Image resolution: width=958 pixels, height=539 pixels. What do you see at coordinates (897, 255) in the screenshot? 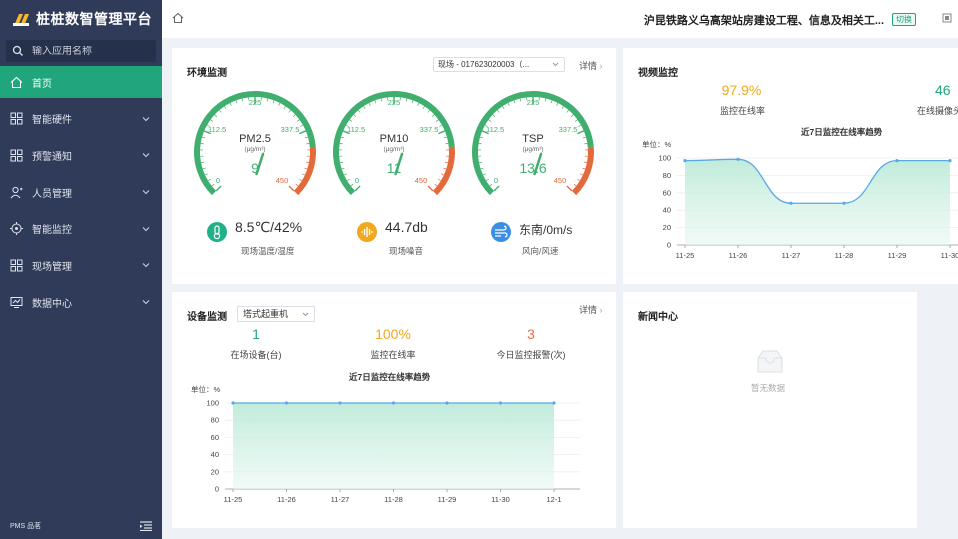
I see `x-tick-label: 11-29` at bounding box center [897, 255].